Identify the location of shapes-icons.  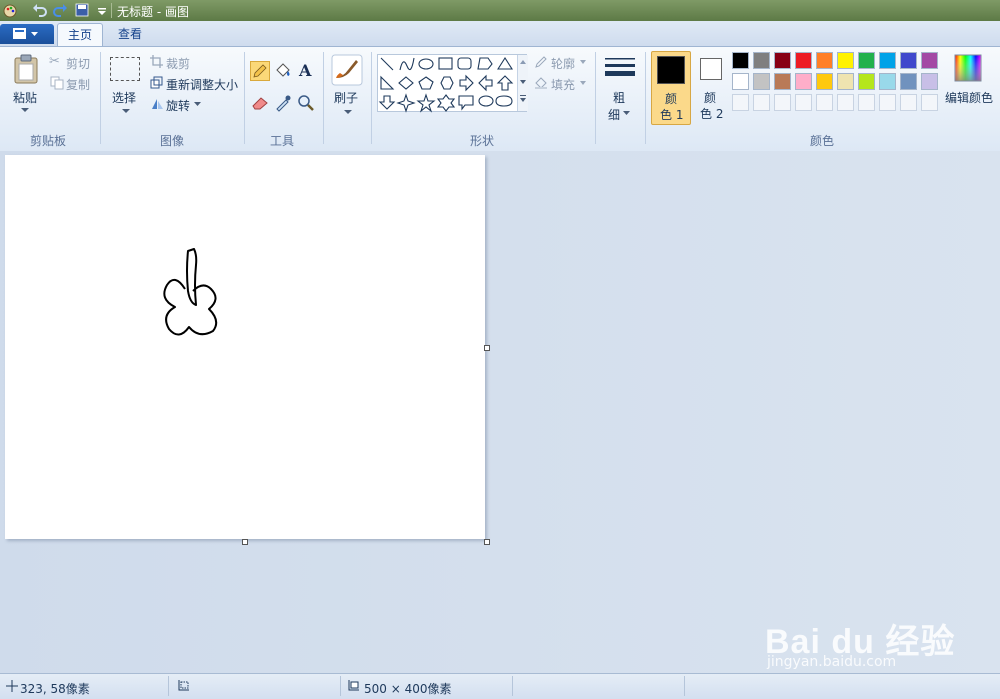
(446, 84).